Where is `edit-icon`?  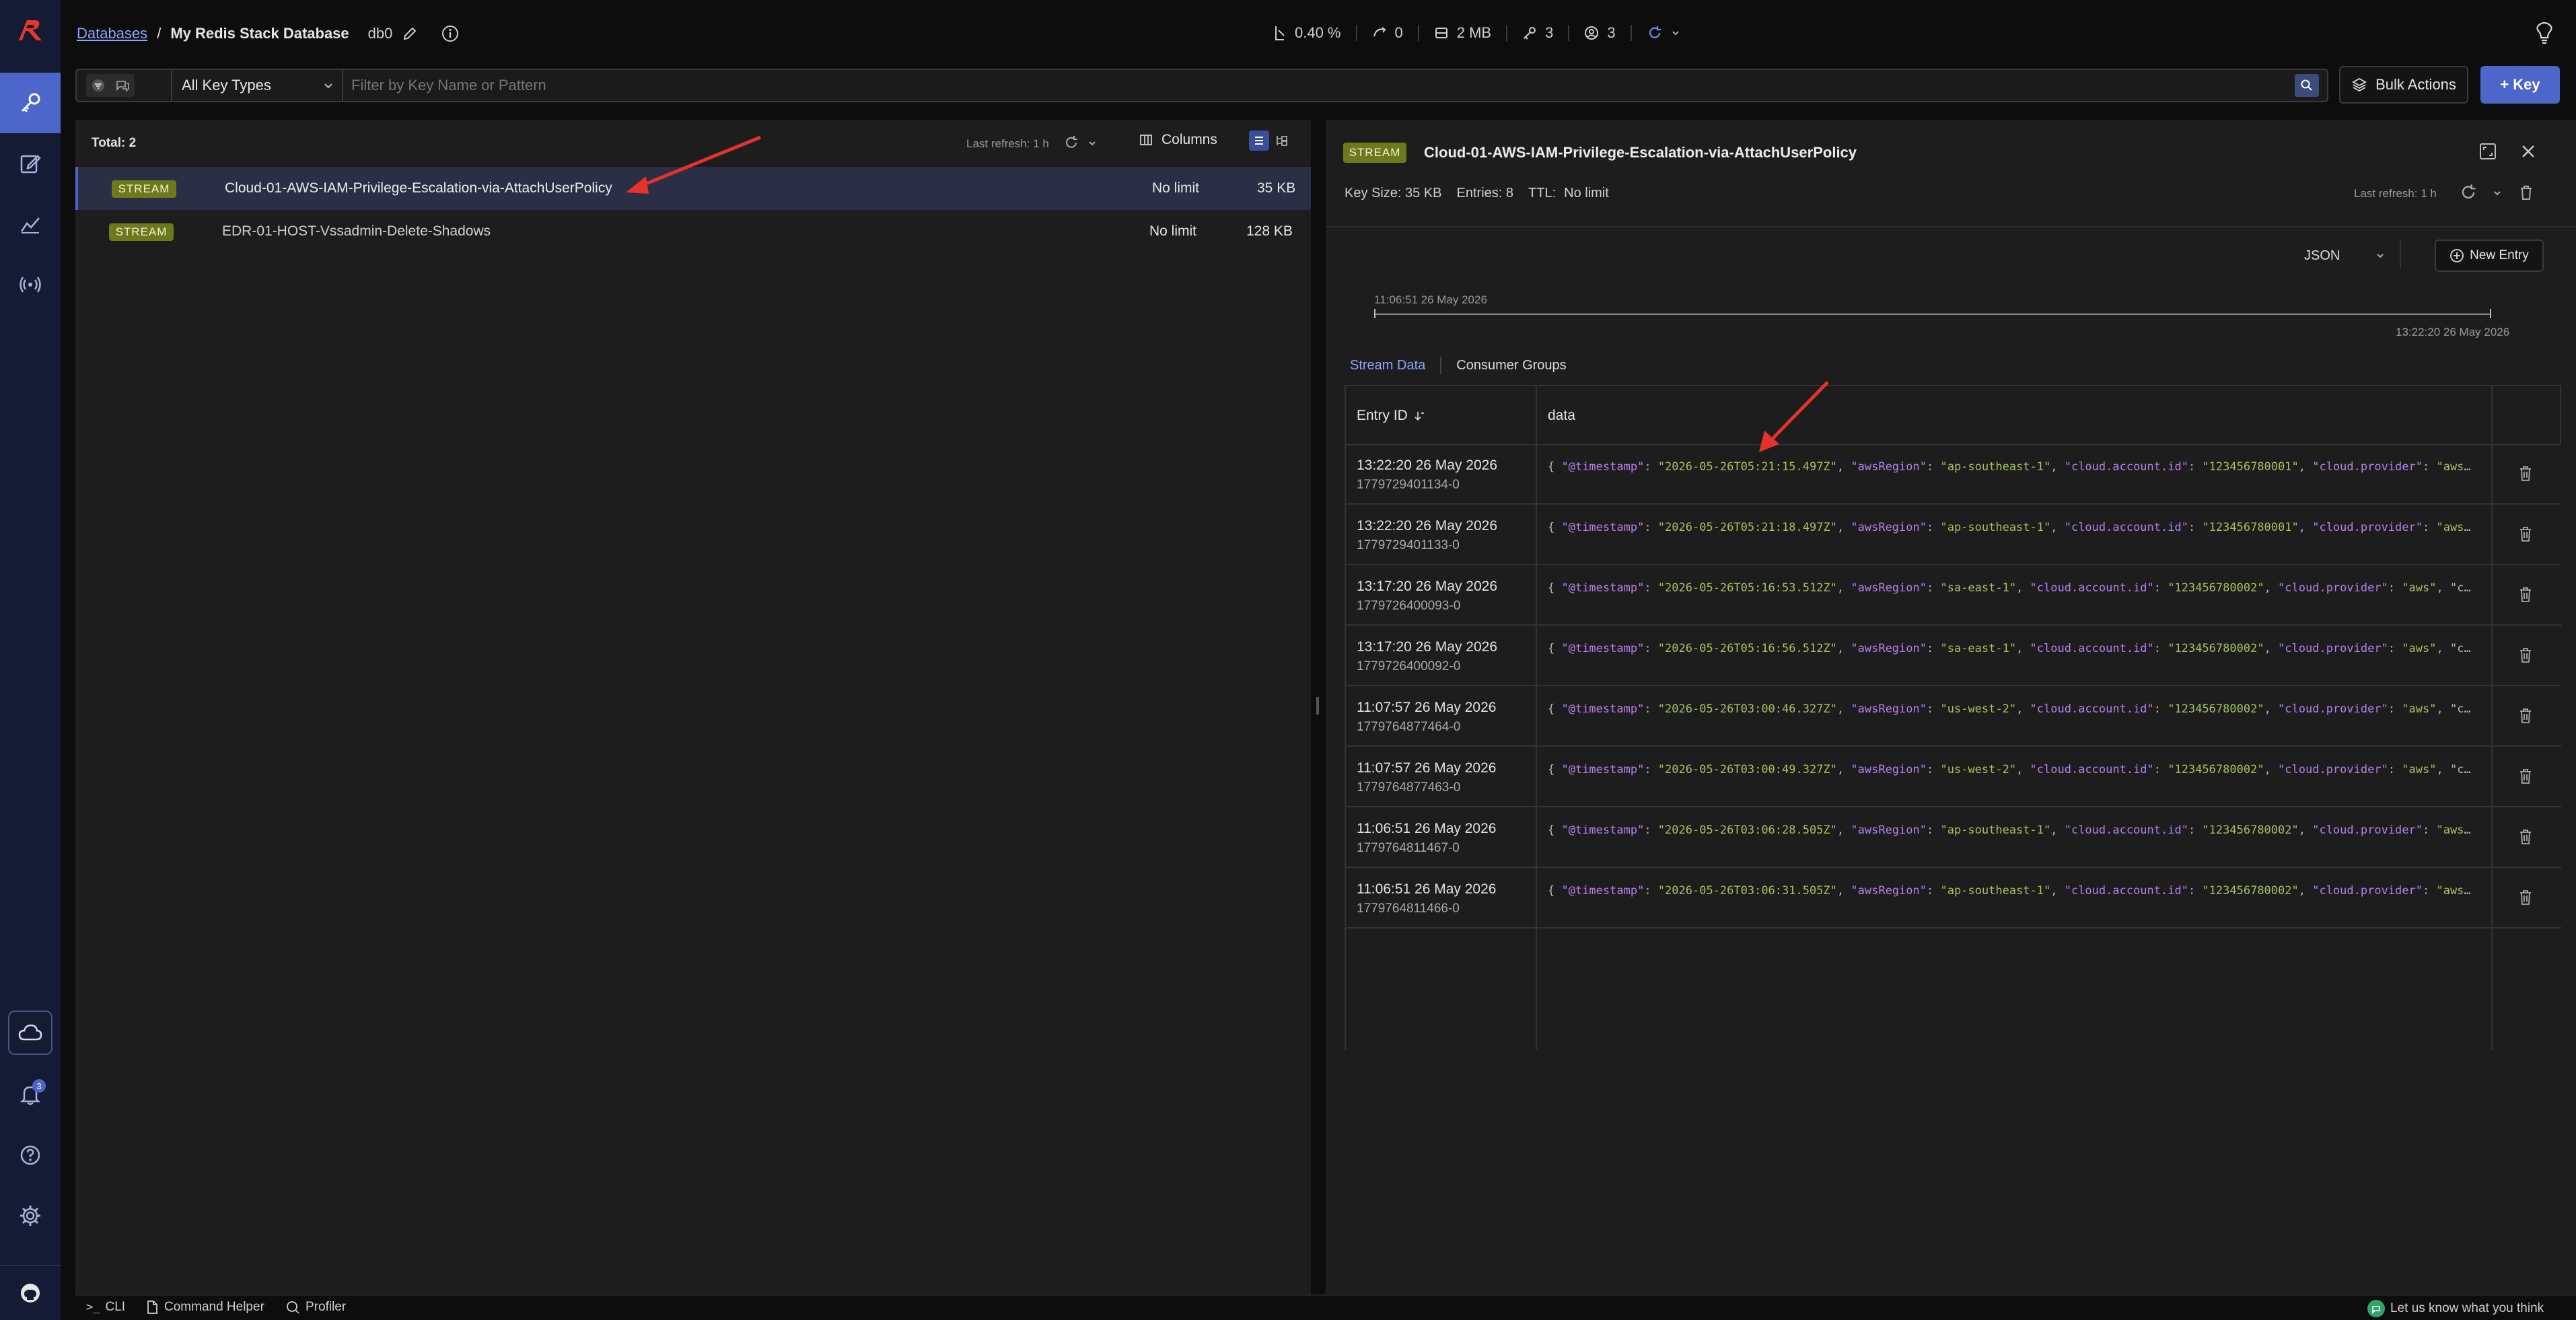
edit-icon is located at coordinates (30, 164).